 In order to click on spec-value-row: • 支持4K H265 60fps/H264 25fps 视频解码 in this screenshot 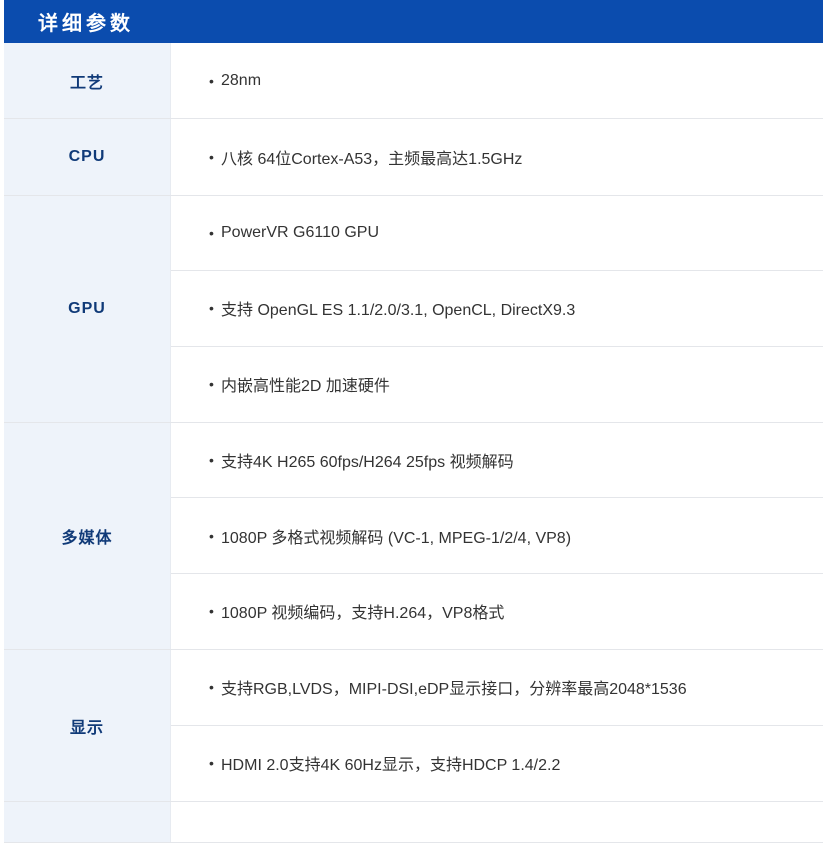, I will do `click(497, 461)`.